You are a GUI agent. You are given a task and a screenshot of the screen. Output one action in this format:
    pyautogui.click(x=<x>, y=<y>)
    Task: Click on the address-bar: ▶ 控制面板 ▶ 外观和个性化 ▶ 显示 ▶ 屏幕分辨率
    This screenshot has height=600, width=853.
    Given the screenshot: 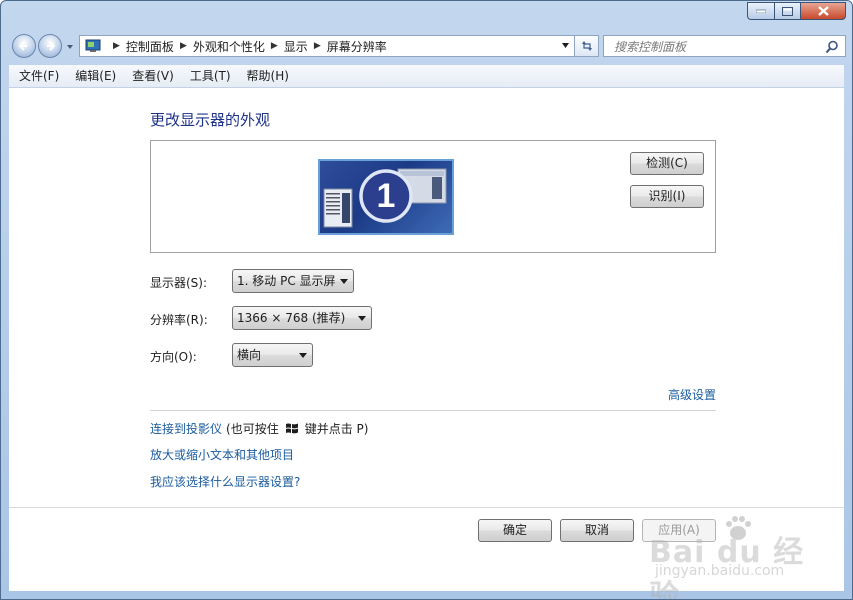 What is the action you would take?
    pyautogui.click(x=327, y=46)
    